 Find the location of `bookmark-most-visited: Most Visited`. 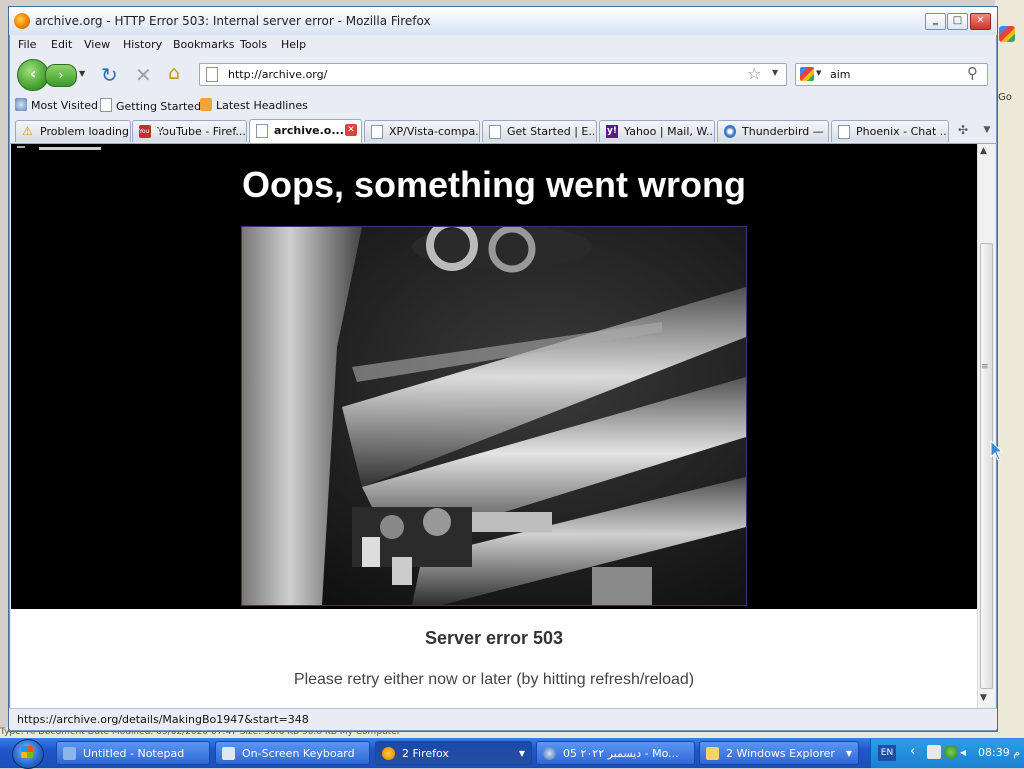

bookmark-most-visited: Most Visited is located at coordinates (56, 105).